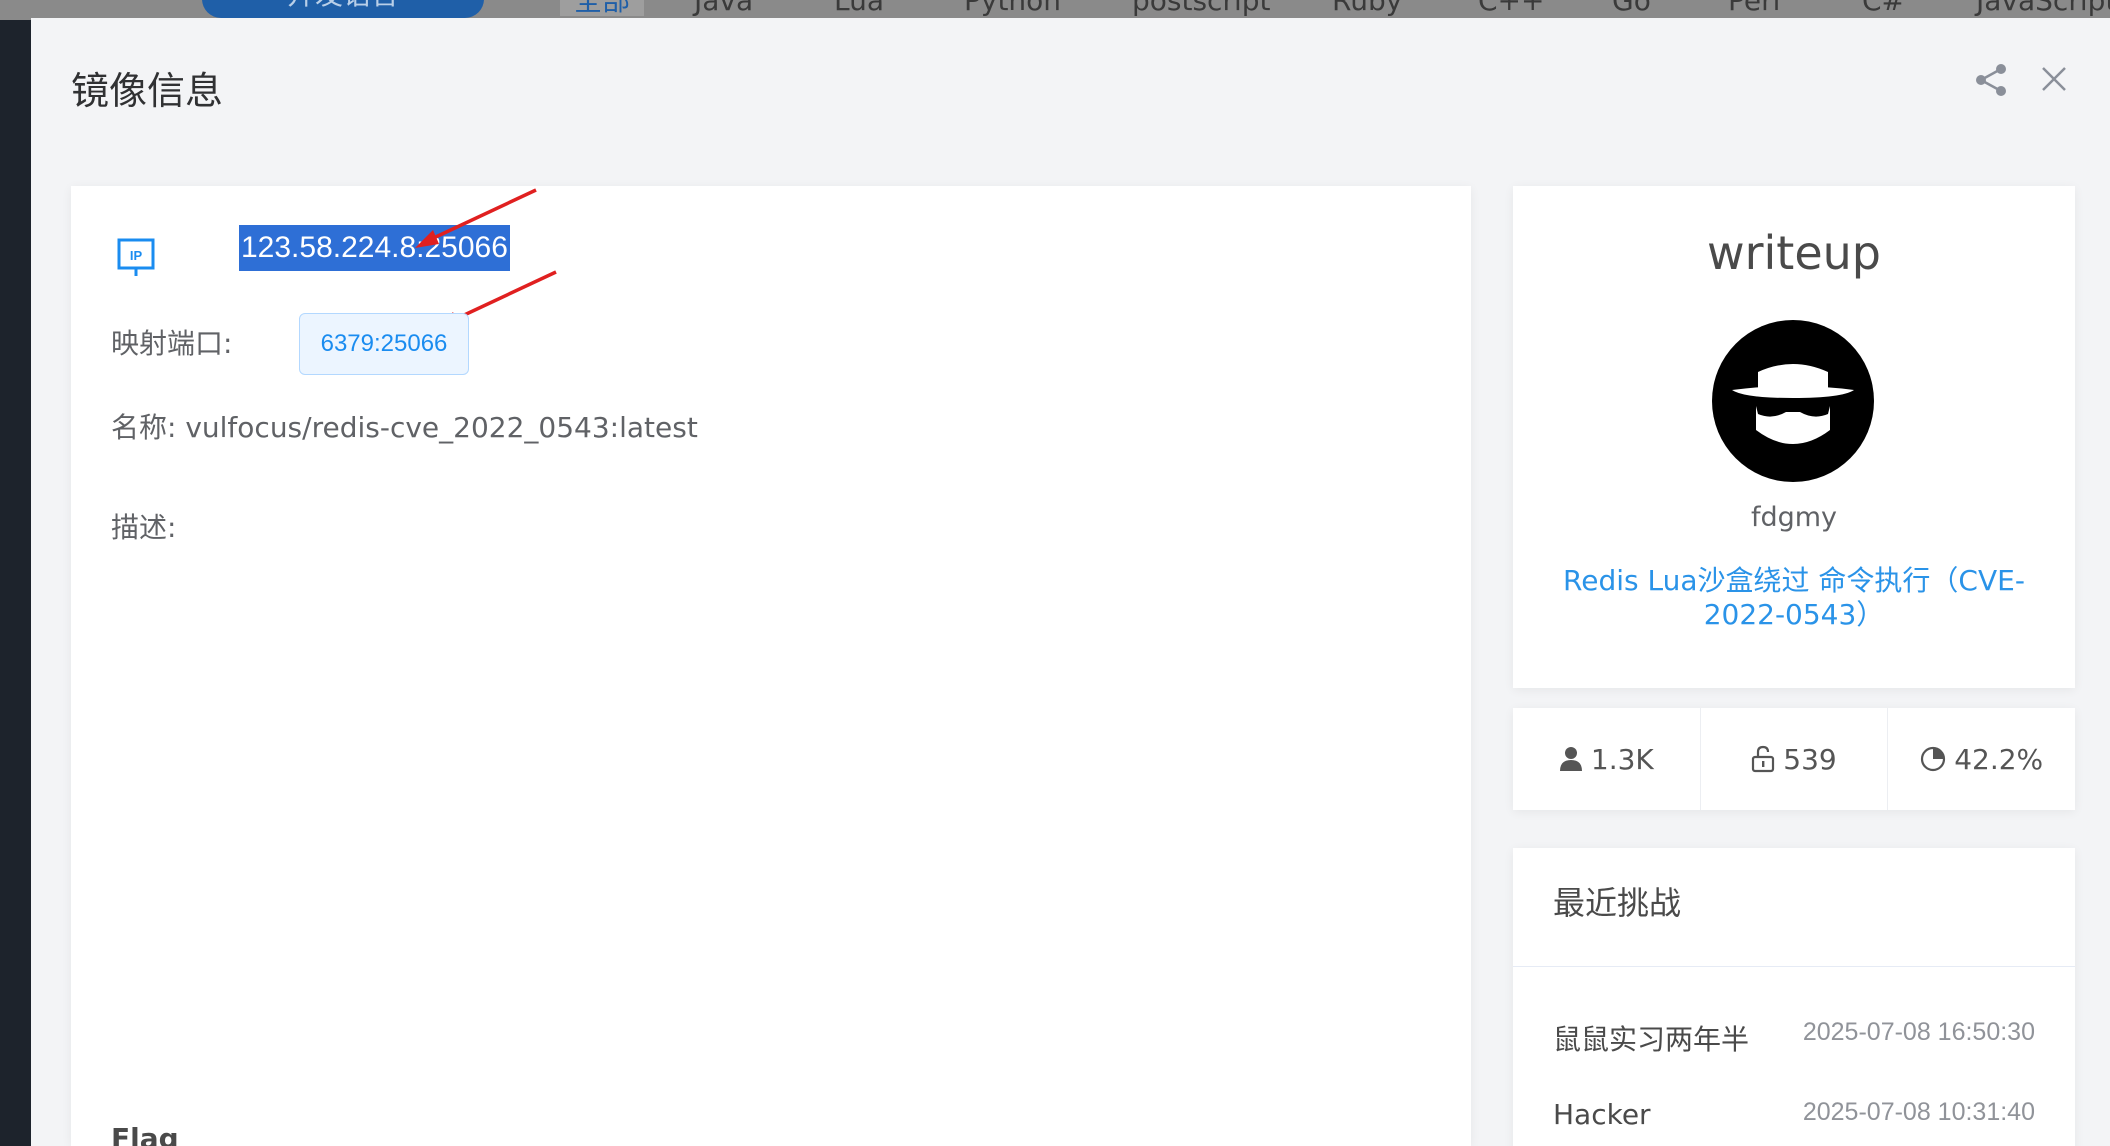  What do you see at coordinates (1622, 759) in the screenshot?
I see `stat-users-value: 1.3K` at bounding box center [1622, 759].